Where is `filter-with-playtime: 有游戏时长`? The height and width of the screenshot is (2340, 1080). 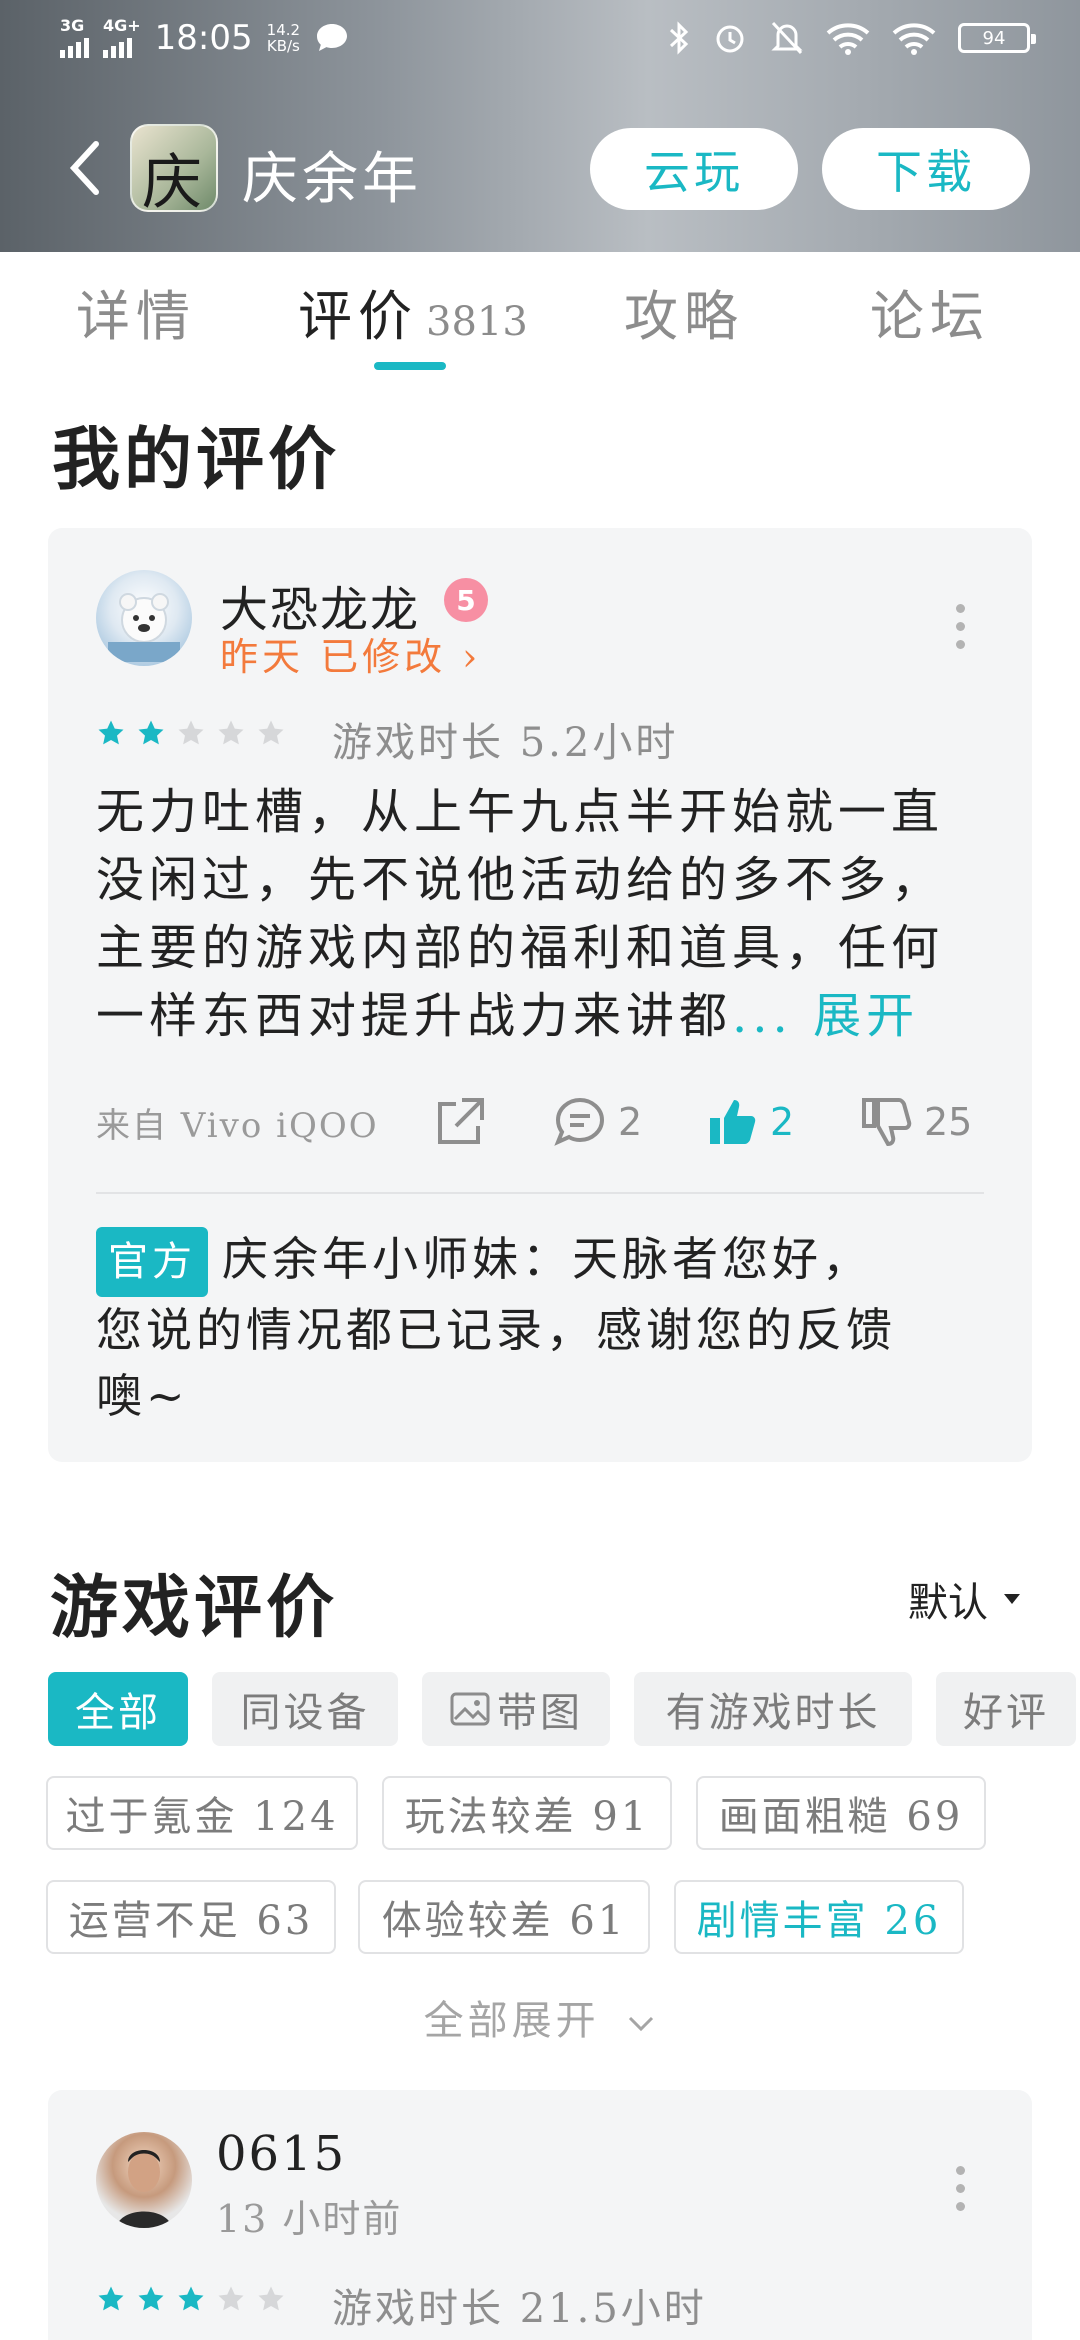 filter-with-playtime: 有游戏时长 is located at coordinates (773, 1709).